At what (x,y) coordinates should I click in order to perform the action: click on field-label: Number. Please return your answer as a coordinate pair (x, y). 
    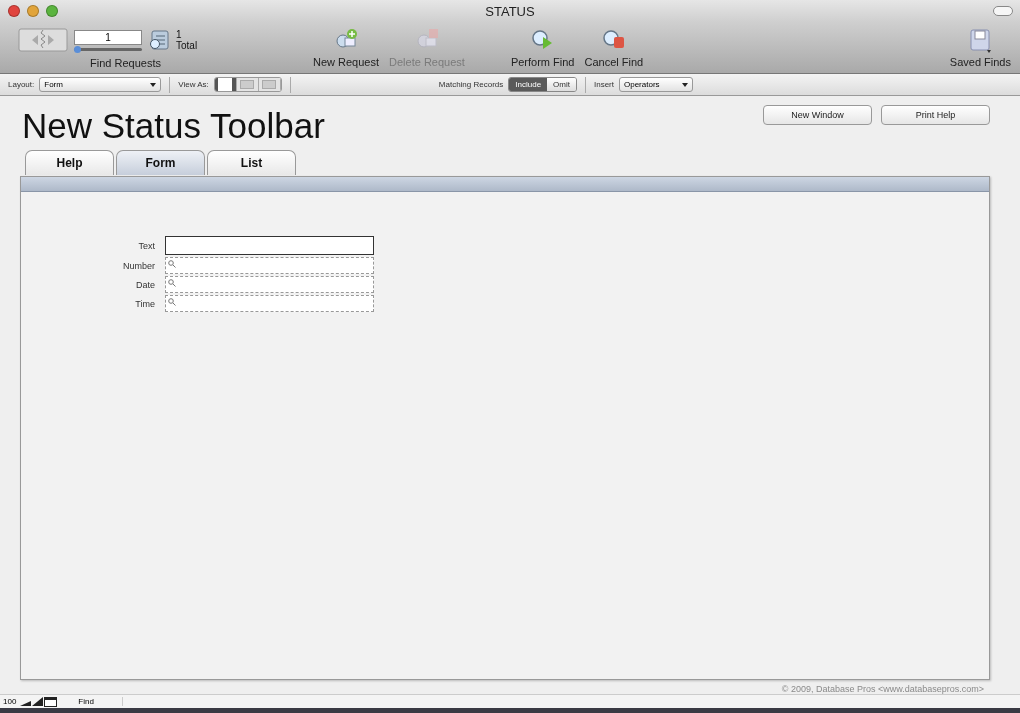
    Looking at the image, I should click on (138, 265).